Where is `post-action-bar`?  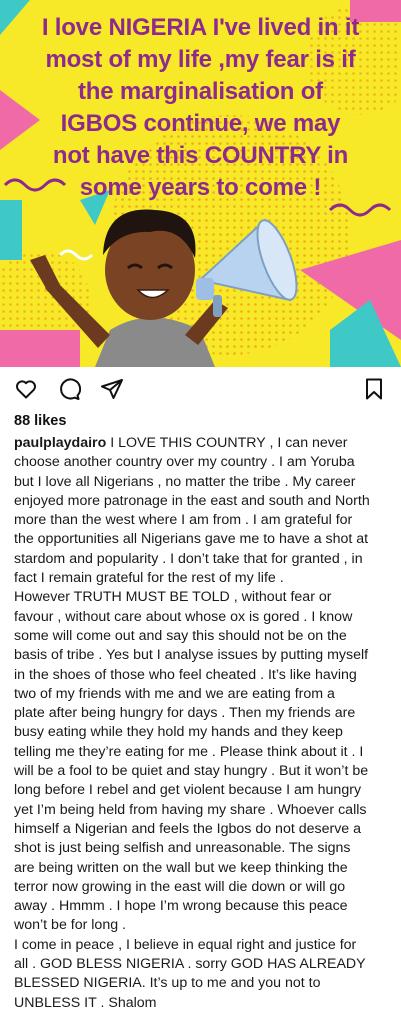 post-action-bar is located at coordinates (200, 389).